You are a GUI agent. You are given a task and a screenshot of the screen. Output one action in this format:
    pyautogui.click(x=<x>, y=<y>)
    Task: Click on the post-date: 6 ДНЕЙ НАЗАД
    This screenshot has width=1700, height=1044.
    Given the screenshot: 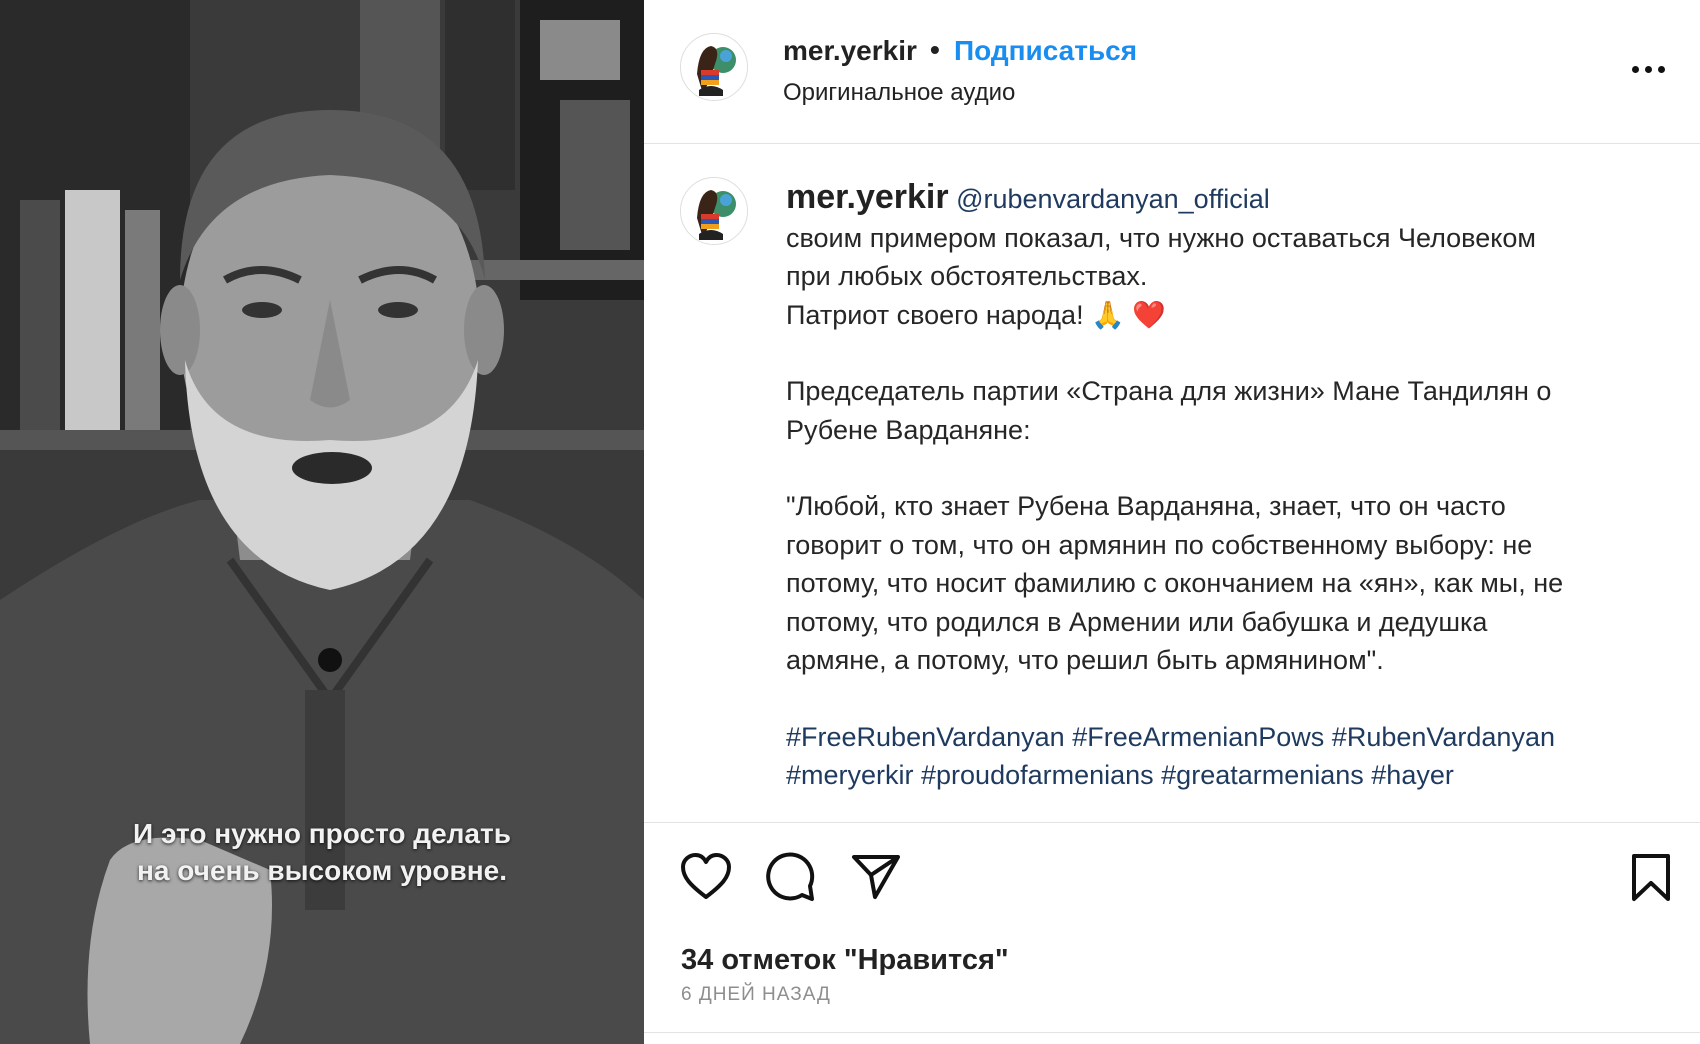 What is the action you would take?
    pyautogui.click(x=756, y=995)
    